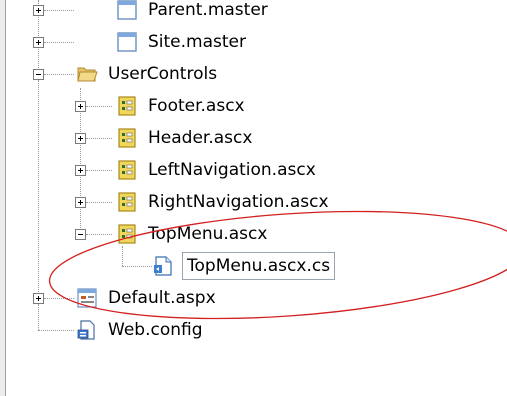 This screenshot has height=396, width=507. I want to click on tree-item-label: Header.ascx, so click(200, 138).